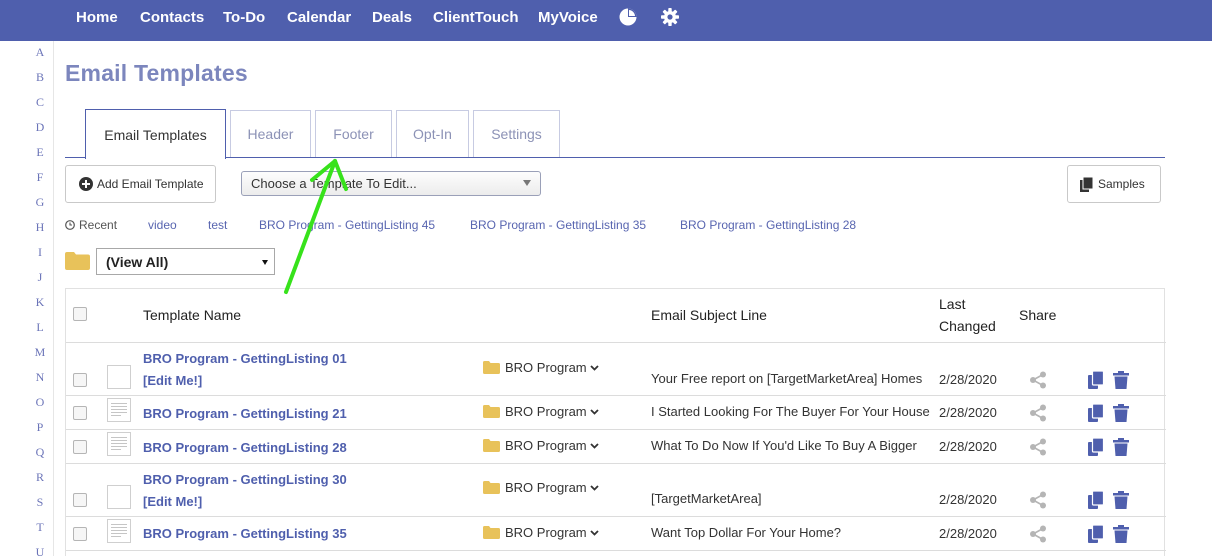 This screenshot has height=556, width=1212. What do you see at coordinates (491, 411) in the screenshot?
I see `folder-icon` at bounding box center [491, 411].